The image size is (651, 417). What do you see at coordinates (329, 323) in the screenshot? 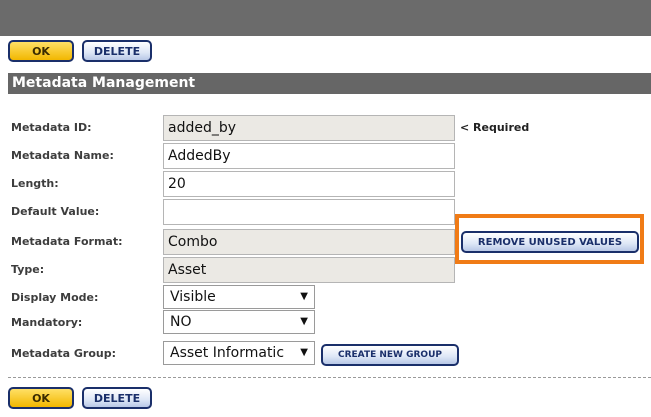
I see `row-mandatory: Mandatory: NO ▼` at bounding box center [329, 323].